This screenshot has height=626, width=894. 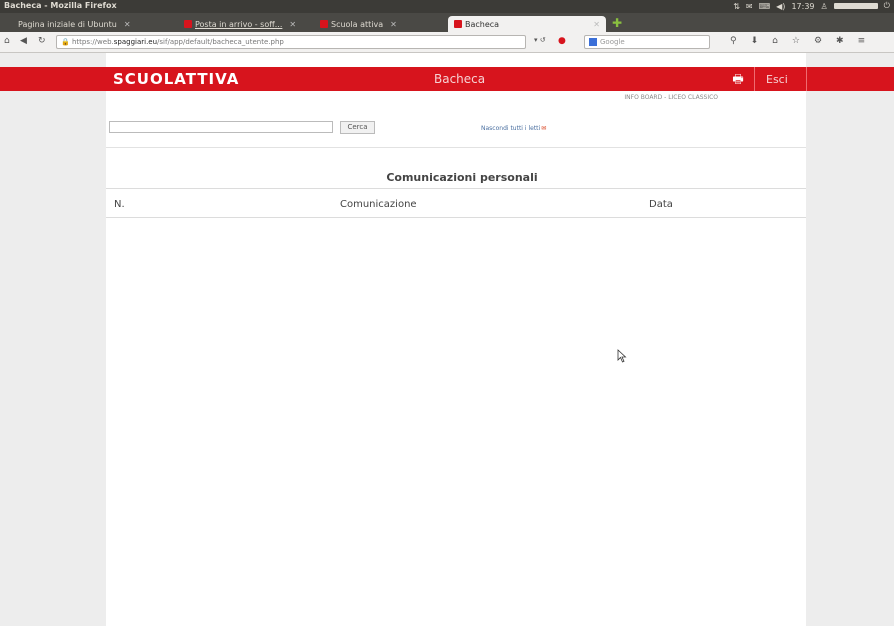 What do you see at coordinates (593, 42) in the screenshot?
I see `search-engine-icon` at bounding box center [593, 42].